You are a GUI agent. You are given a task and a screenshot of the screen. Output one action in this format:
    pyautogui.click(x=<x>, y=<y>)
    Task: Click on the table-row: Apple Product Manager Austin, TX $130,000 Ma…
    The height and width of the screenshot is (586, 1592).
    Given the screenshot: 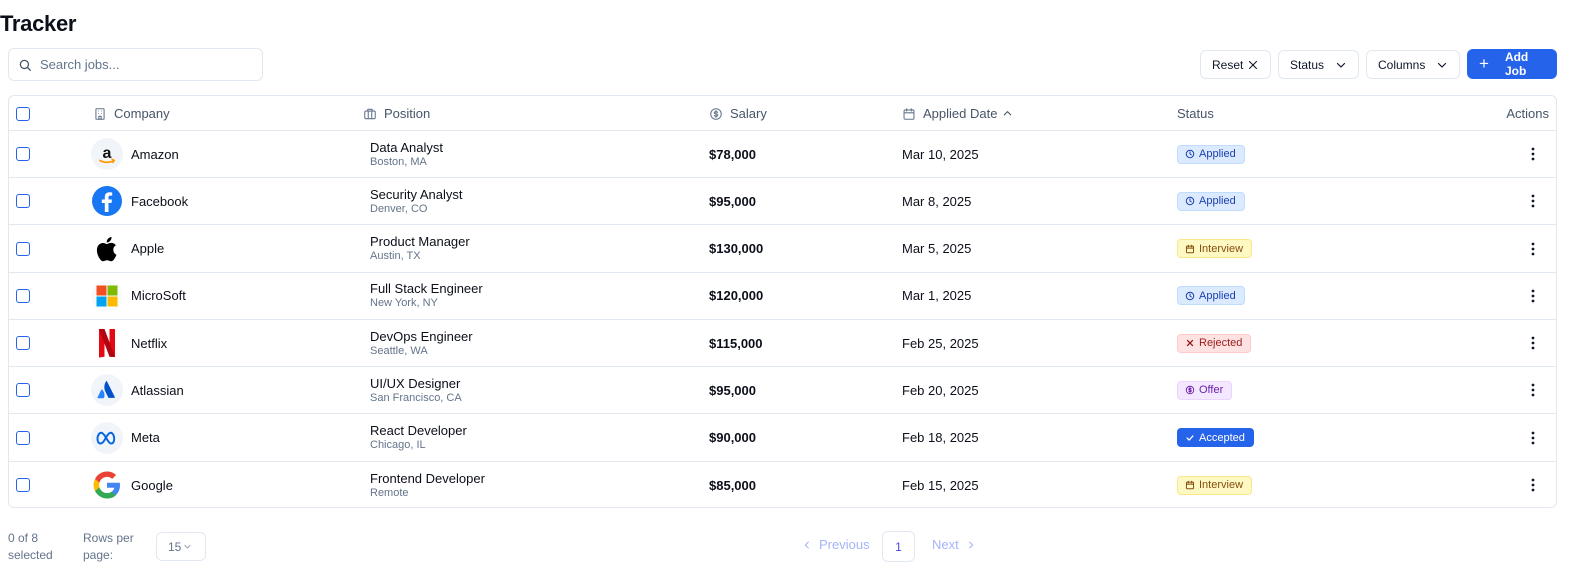 What is the action you would take?
    pyautogui.click(x=782, y=249)
    